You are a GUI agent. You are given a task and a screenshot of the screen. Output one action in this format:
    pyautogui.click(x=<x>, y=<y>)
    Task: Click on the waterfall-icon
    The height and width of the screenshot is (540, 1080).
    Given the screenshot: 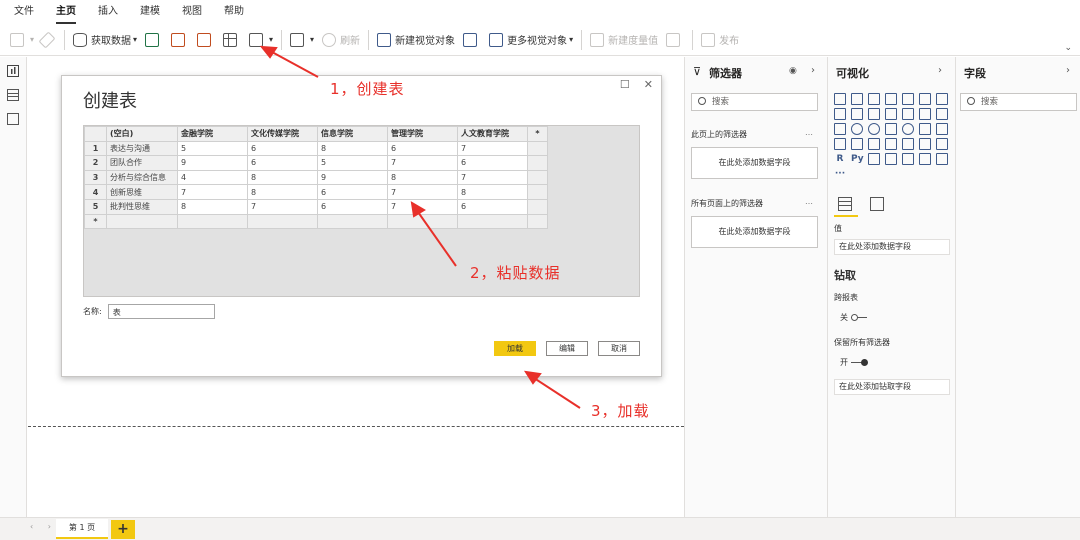 What is the action you would take?
    pyautogui.click(x=925, y=114)
    